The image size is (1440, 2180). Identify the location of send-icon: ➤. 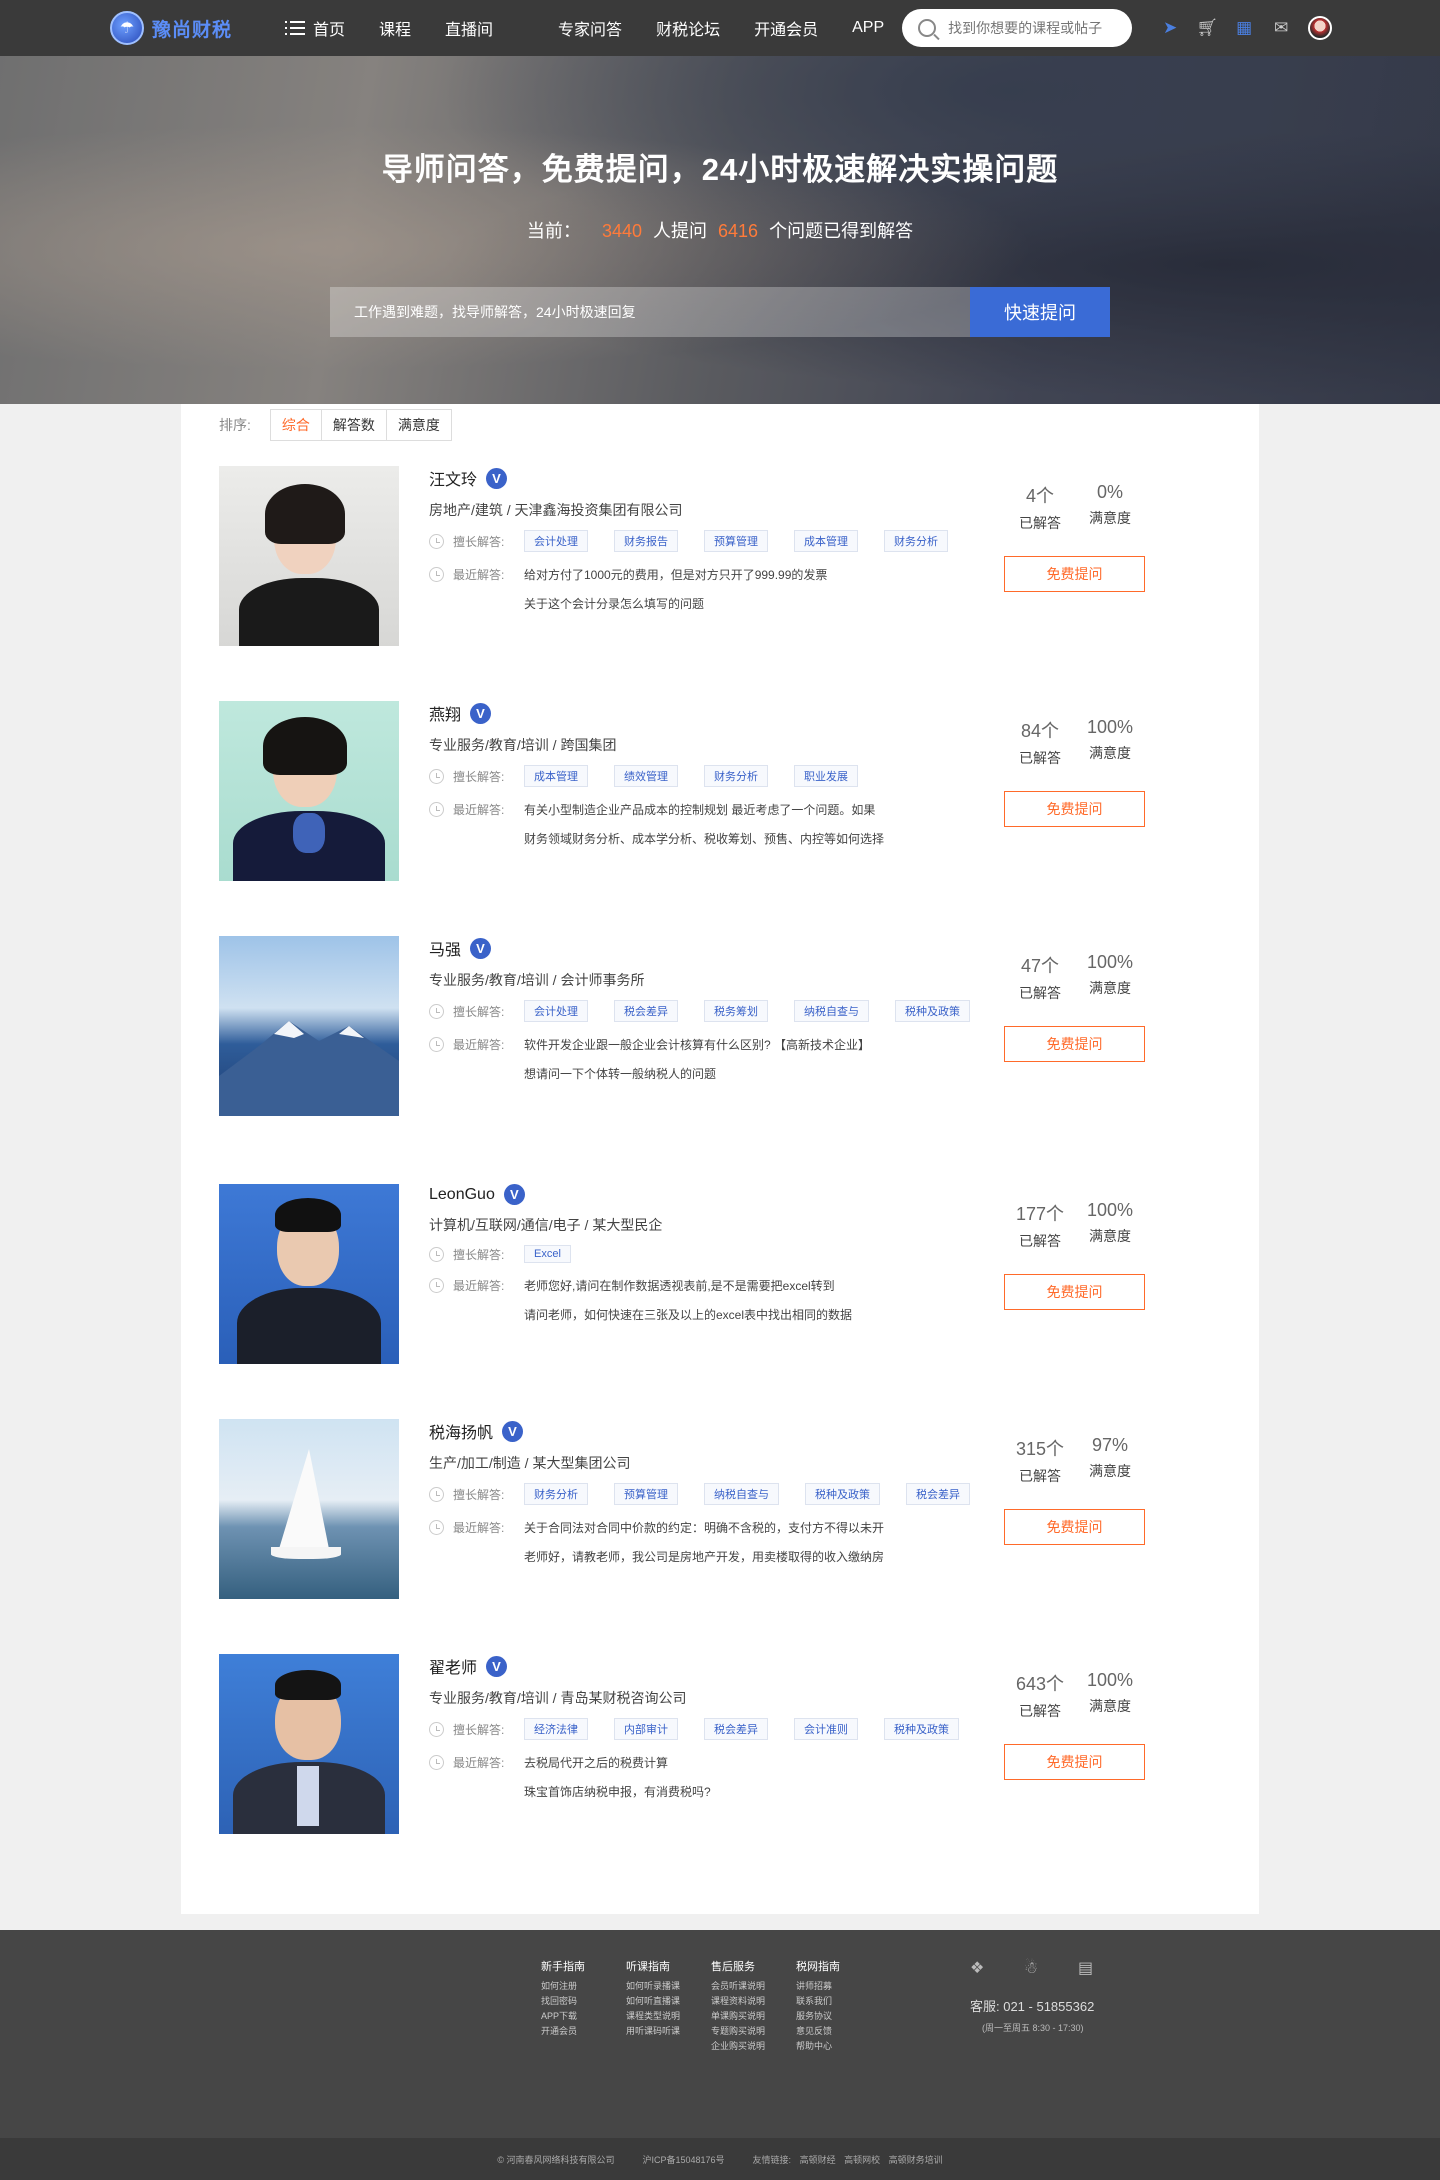
(1170, 28).